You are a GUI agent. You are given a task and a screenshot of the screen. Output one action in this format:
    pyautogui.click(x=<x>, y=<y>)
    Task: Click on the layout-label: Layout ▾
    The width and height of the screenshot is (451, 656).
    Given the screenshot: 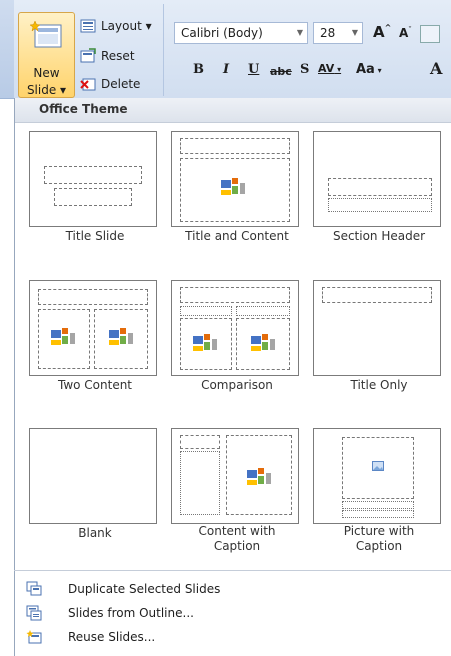 What is the action you would take?
    pyautogui.click(x=126, y=26)
    